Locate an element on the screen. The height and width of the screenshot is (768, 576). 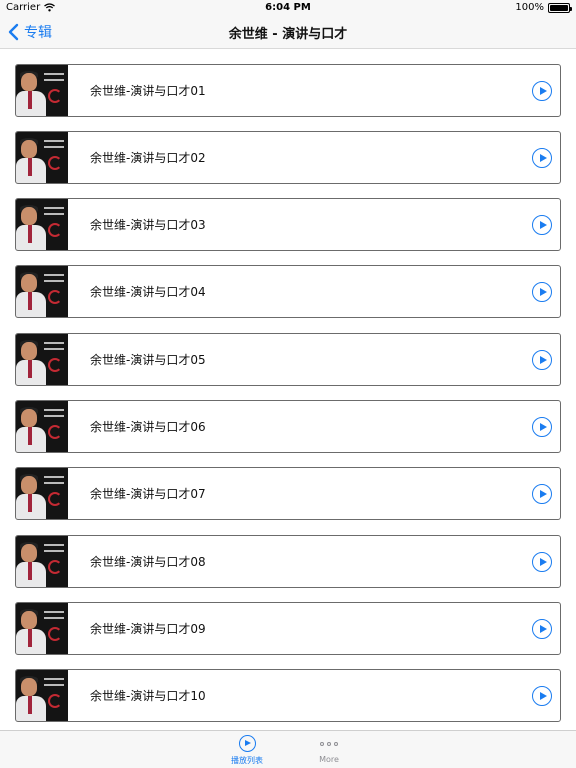
page-title: 余世维 - 演讲与口才 is located at coordinates (288, 34).